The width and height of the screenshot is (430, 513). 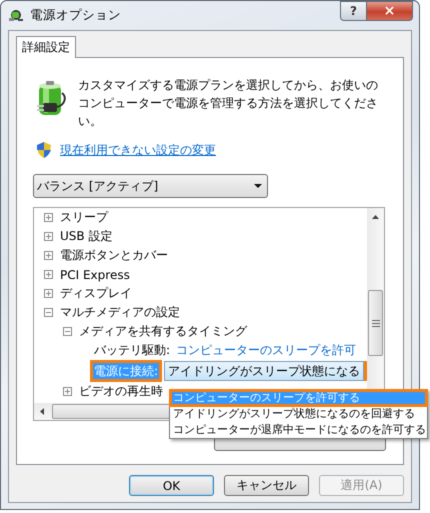 I want to click on setting-label: バッテリ駆動:, so click(x=132, y=350).